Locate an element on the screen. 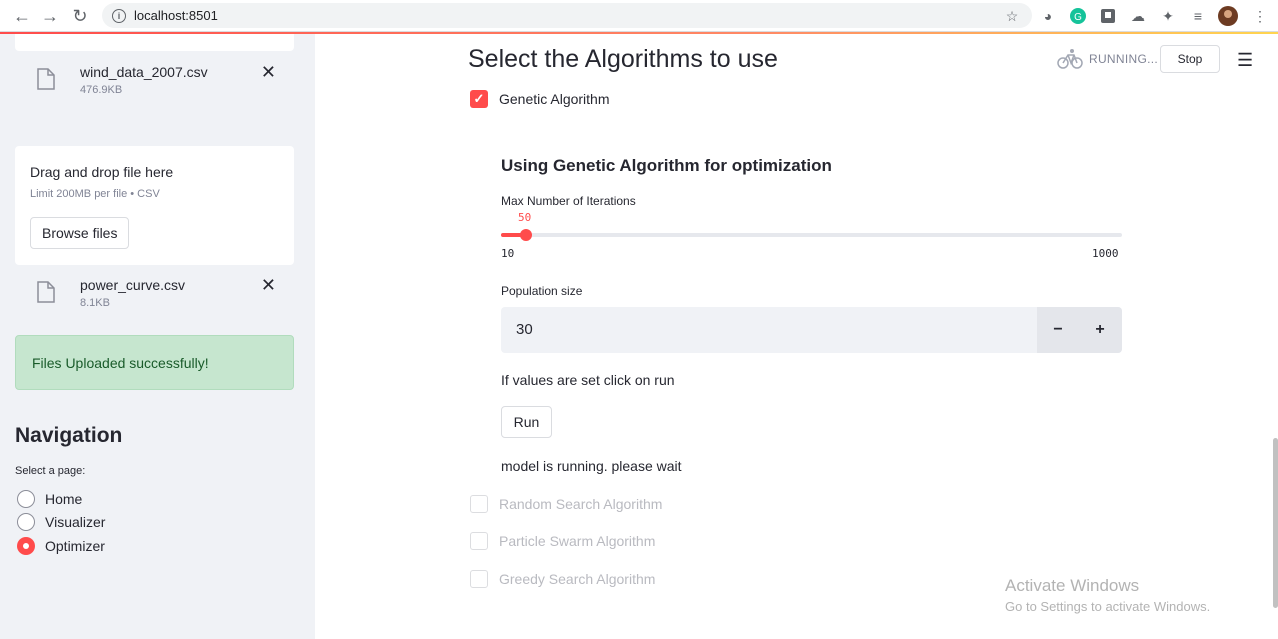 This screenshot has height=639, width=1278. iterations-slider is located at coordinates (811, 235).